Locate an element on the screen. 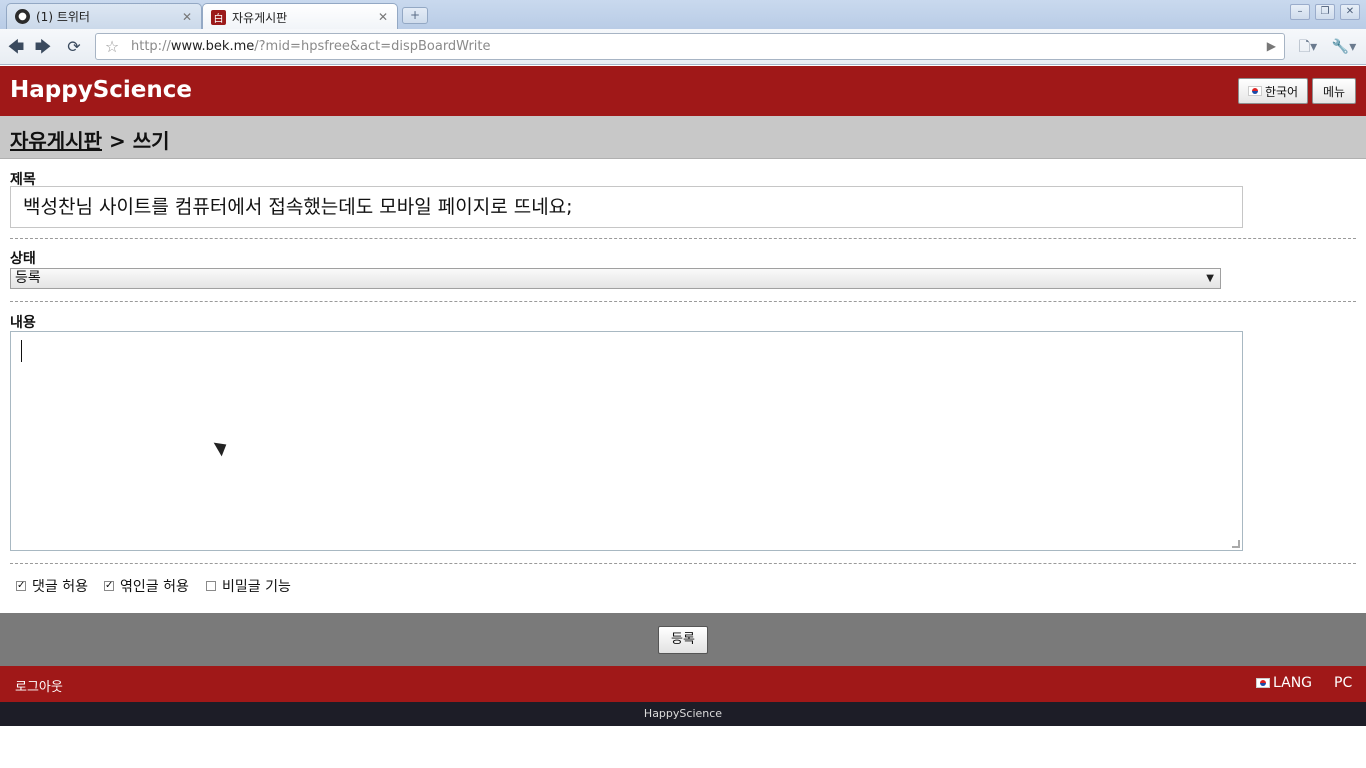 The image size is (1366, 768). status-select: 등록 ▼ is located at coordinates (615, 278).